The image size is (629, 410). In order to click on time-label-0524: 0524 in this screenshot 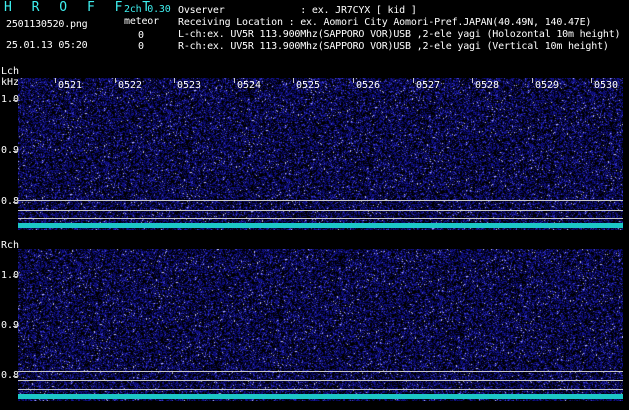, I will do `click(249, 85)`.